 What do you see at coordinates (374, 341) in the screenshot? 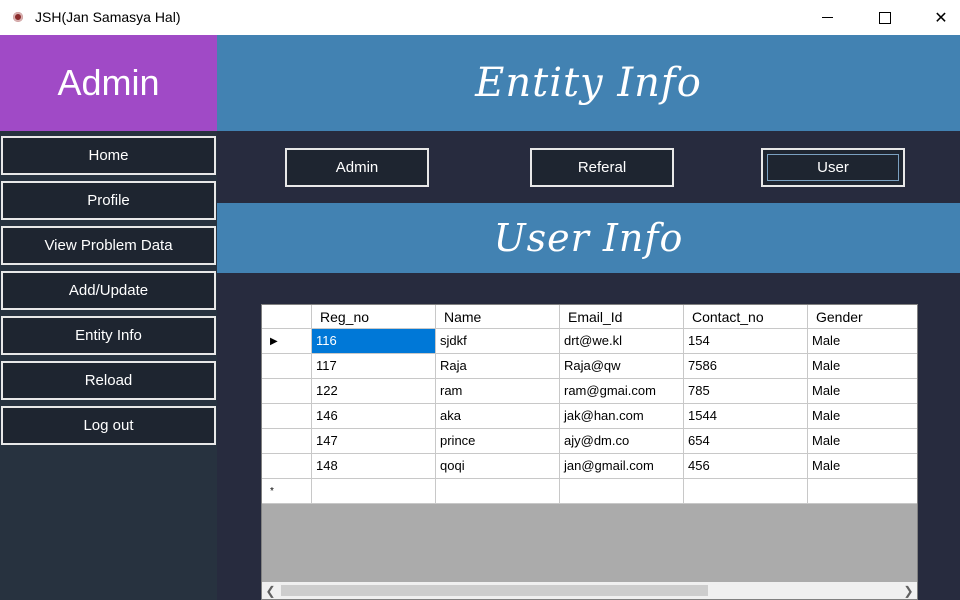
I see `table-cell: 116` at bounding box center [374, 341].